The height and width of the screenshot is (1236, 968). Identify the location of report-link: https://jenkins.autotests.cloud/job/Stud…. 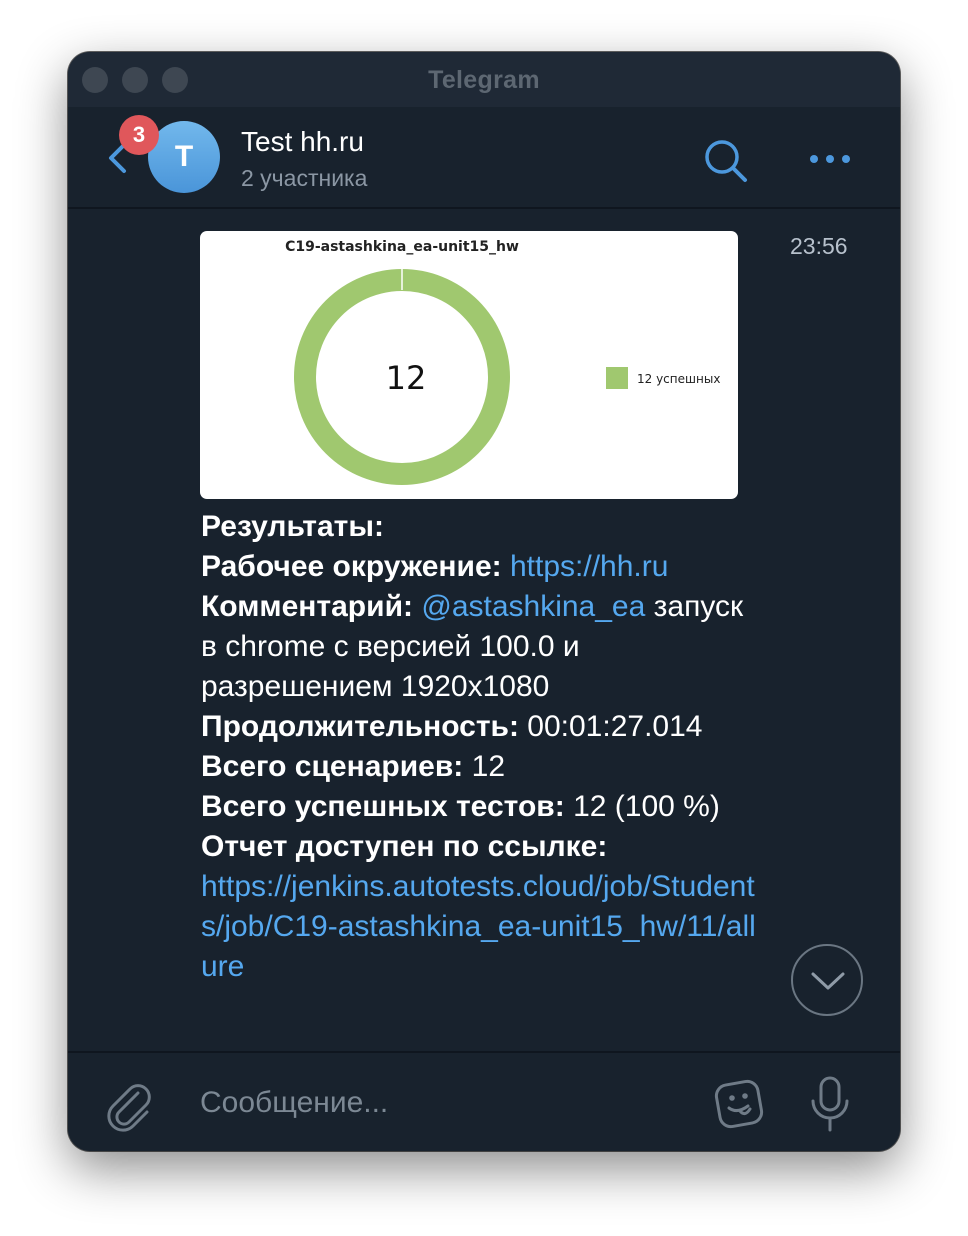
(478, 926).